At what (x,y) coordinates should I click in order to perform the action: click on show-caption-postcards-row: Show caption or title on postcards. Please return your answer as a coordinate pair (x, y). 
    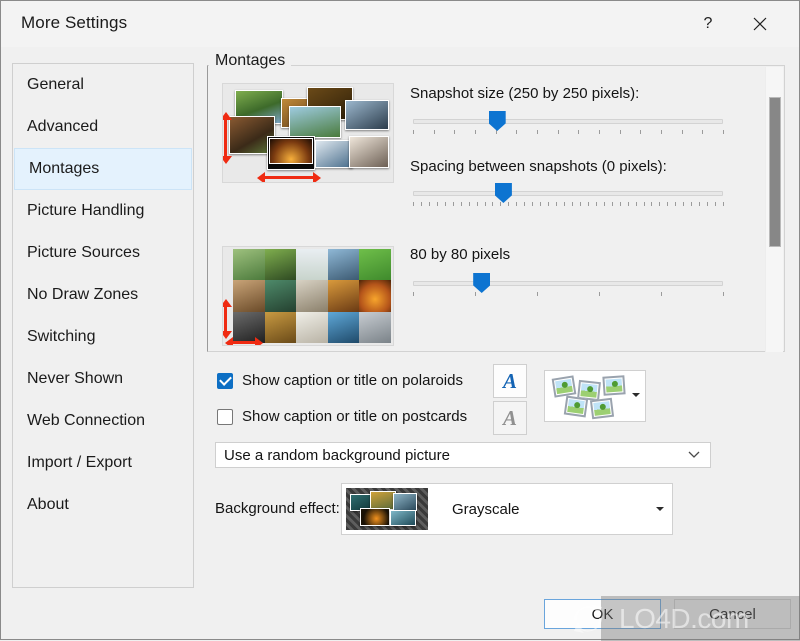
    Looking at the image, I should click on (342, 416).